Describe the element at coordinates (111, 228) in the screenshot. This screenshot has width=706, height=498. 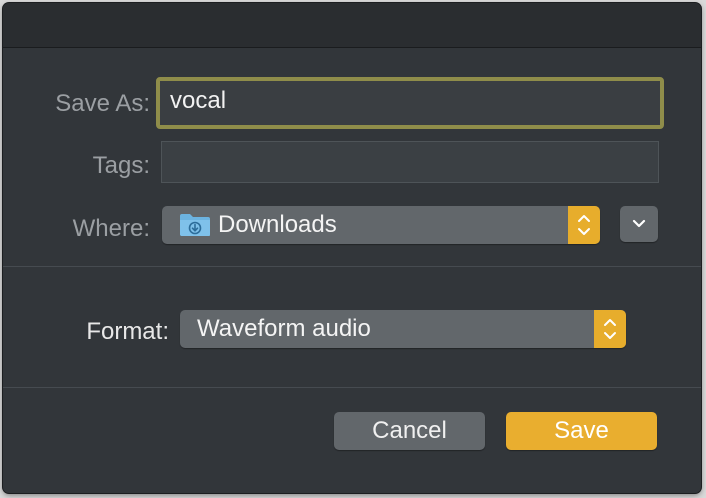
I see `where-label: Where:` at that location.